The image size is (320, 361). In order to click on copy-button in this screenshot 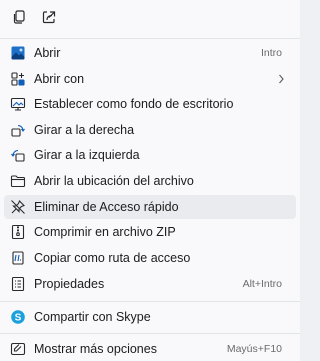, I will do `click(19, 19)`.